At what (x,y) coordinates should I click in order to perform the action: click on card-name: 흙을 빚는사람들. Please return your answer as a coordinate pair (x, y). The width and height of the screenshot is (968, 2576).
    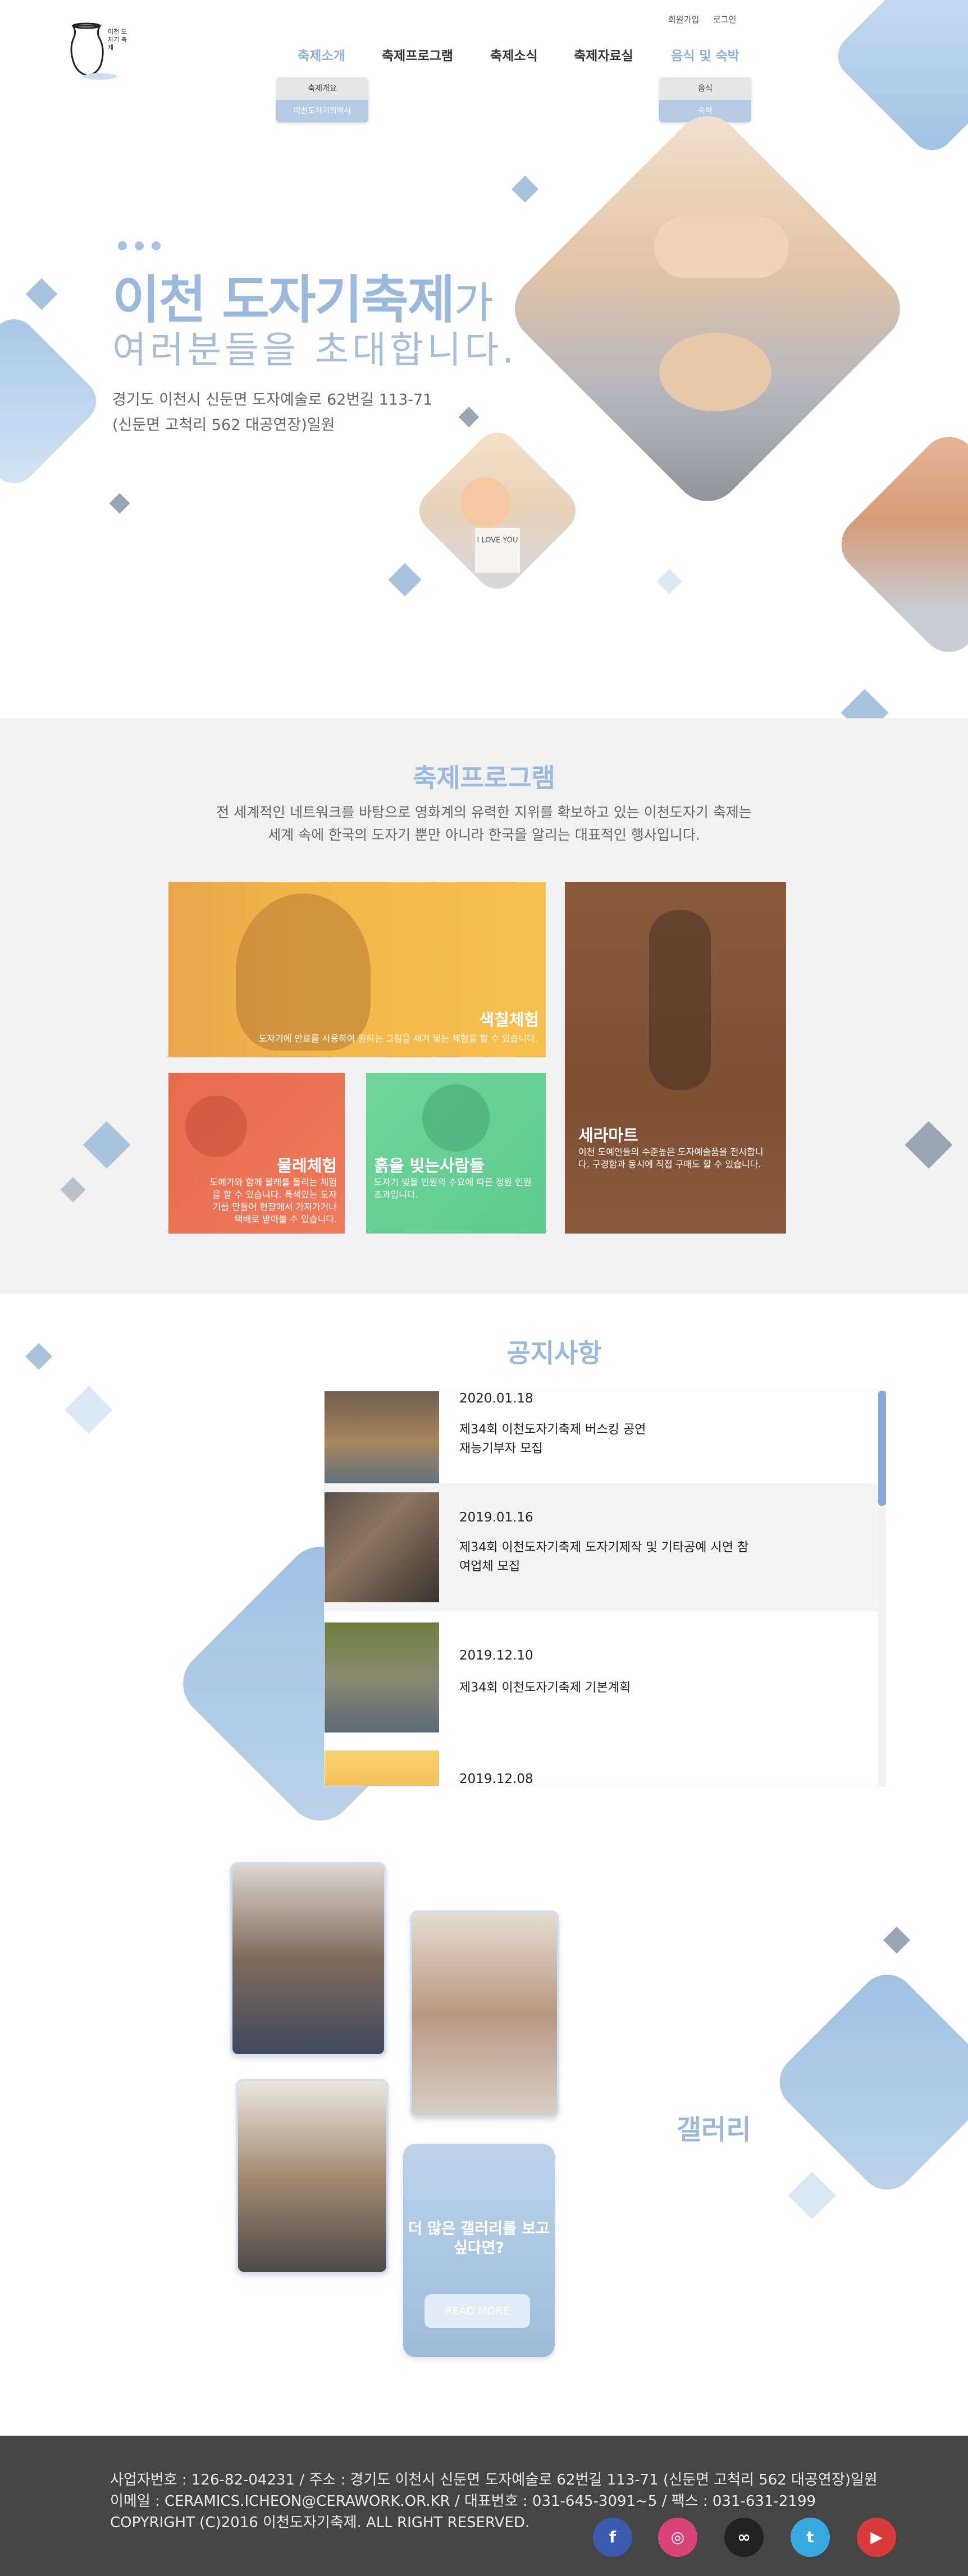
    Looking at the image, I should click on (429, 1165).